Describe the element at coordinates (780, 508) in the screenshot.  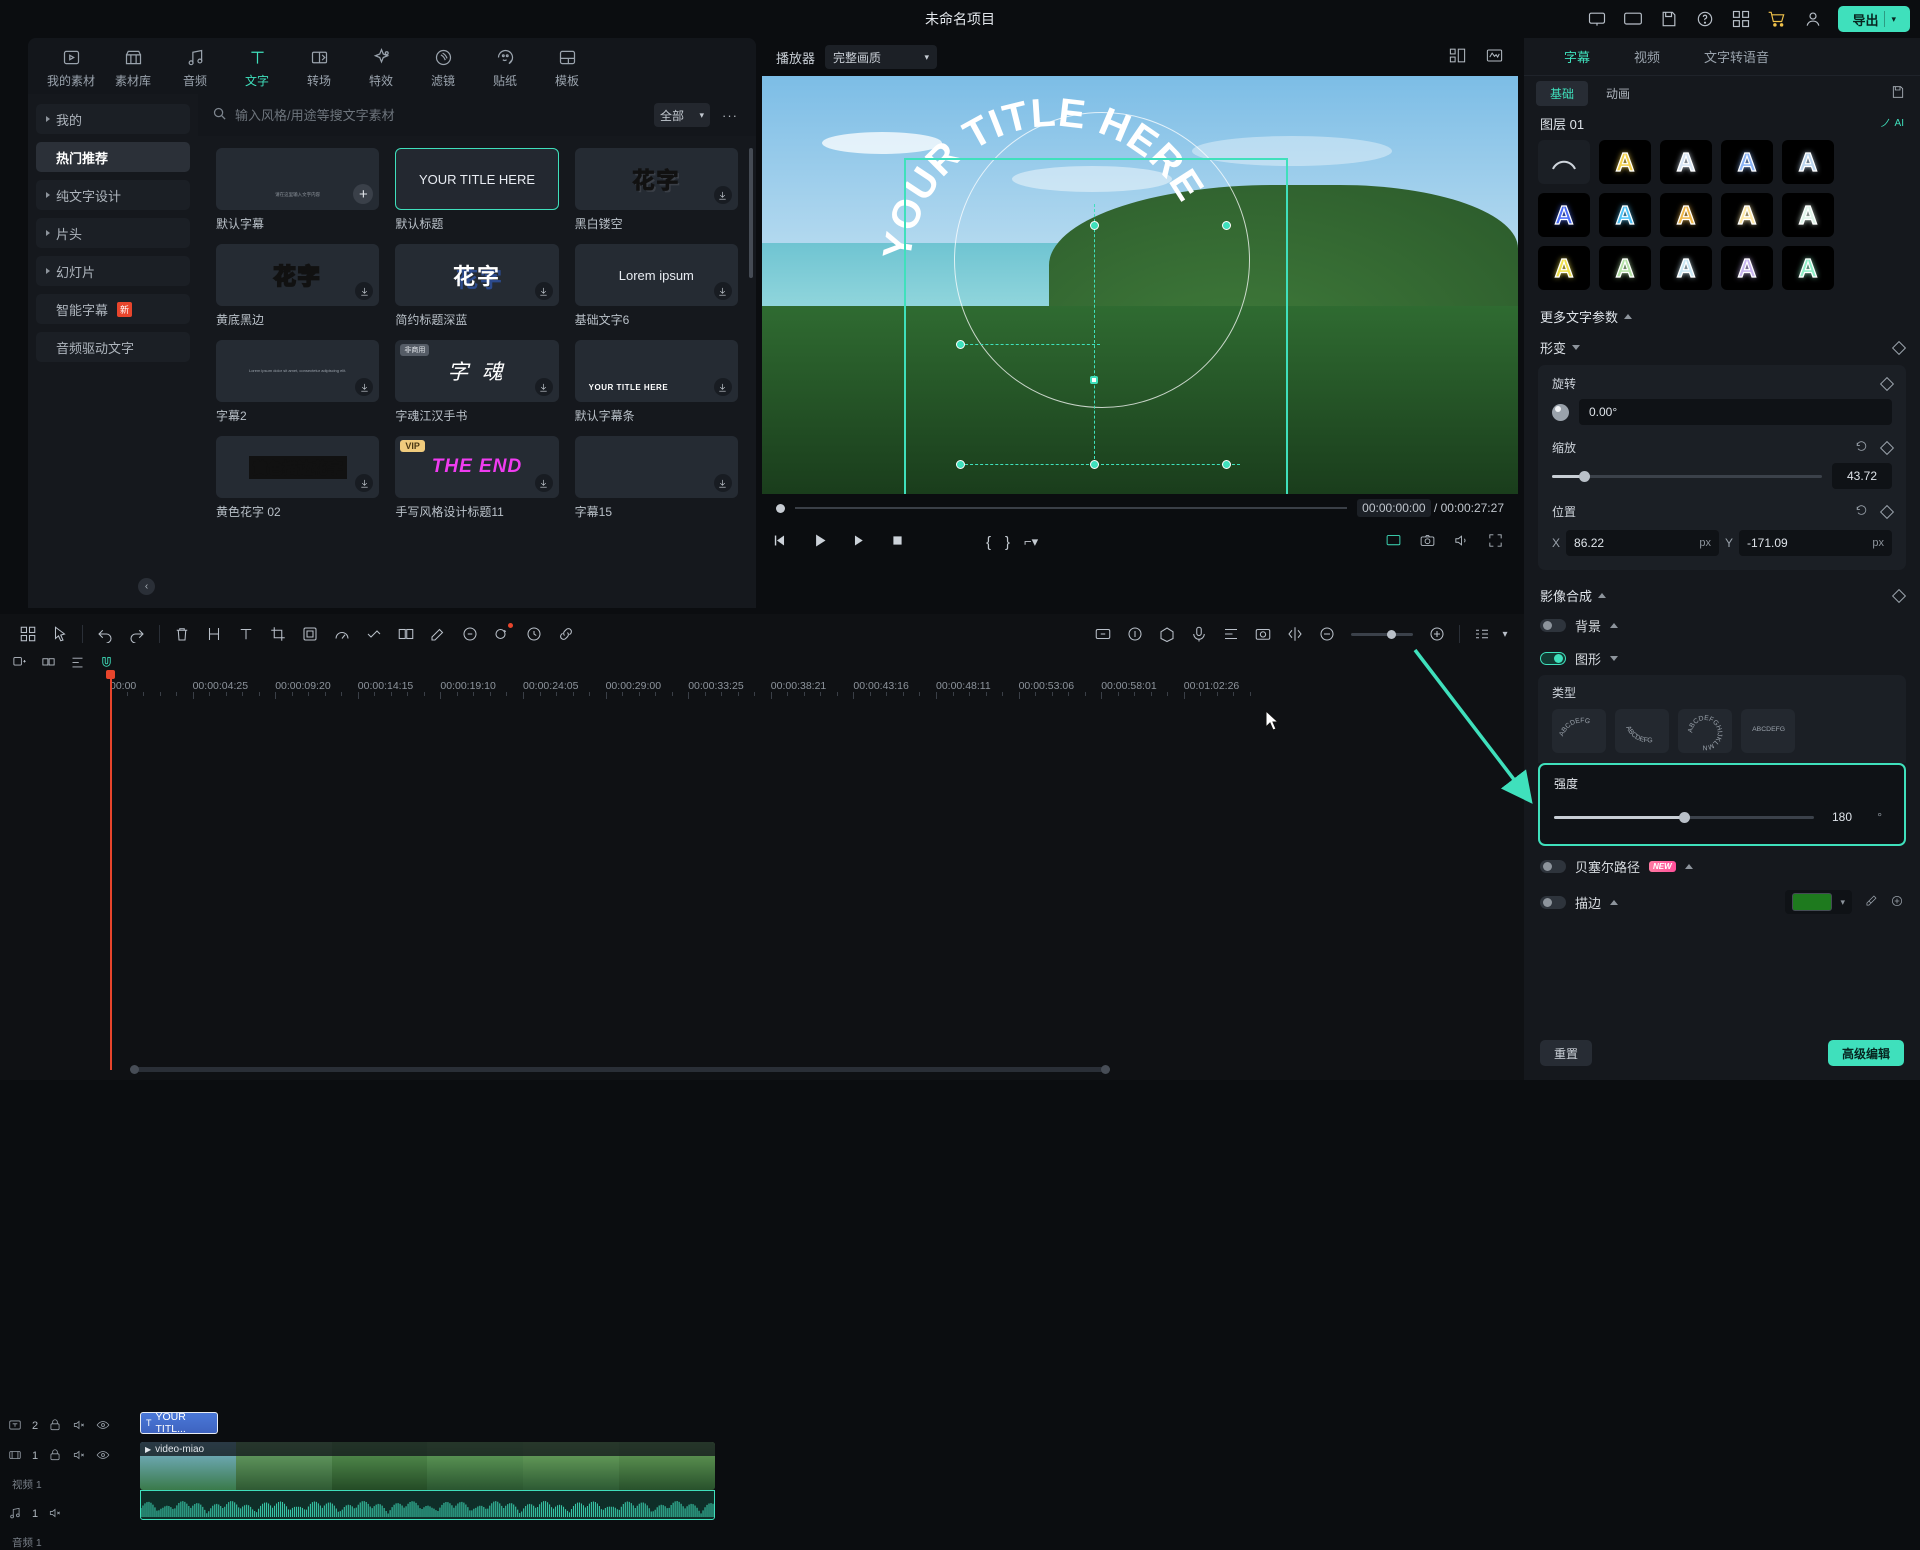
I see `scrubber-handle` at that location.